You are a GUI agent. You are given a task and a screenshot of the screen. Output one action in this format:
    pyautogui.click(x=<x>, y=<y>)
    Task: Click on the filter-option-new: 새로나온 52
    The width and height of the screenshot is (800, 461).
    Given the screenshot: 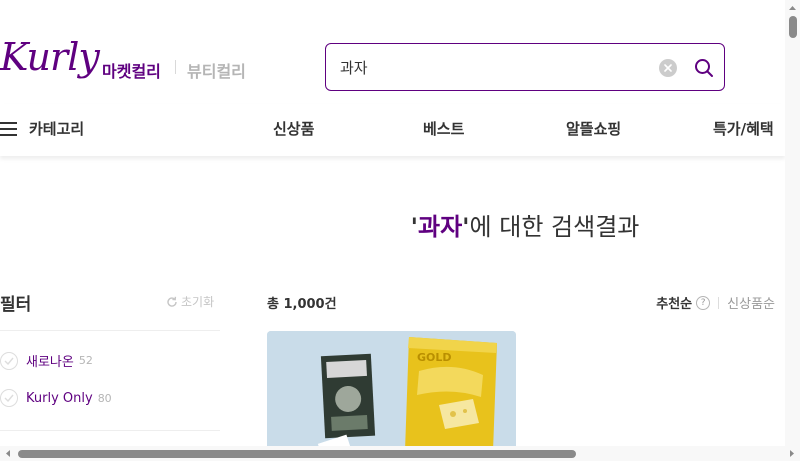 What is the action you would take?
    pyautogui.click(x=46, y=360)
    